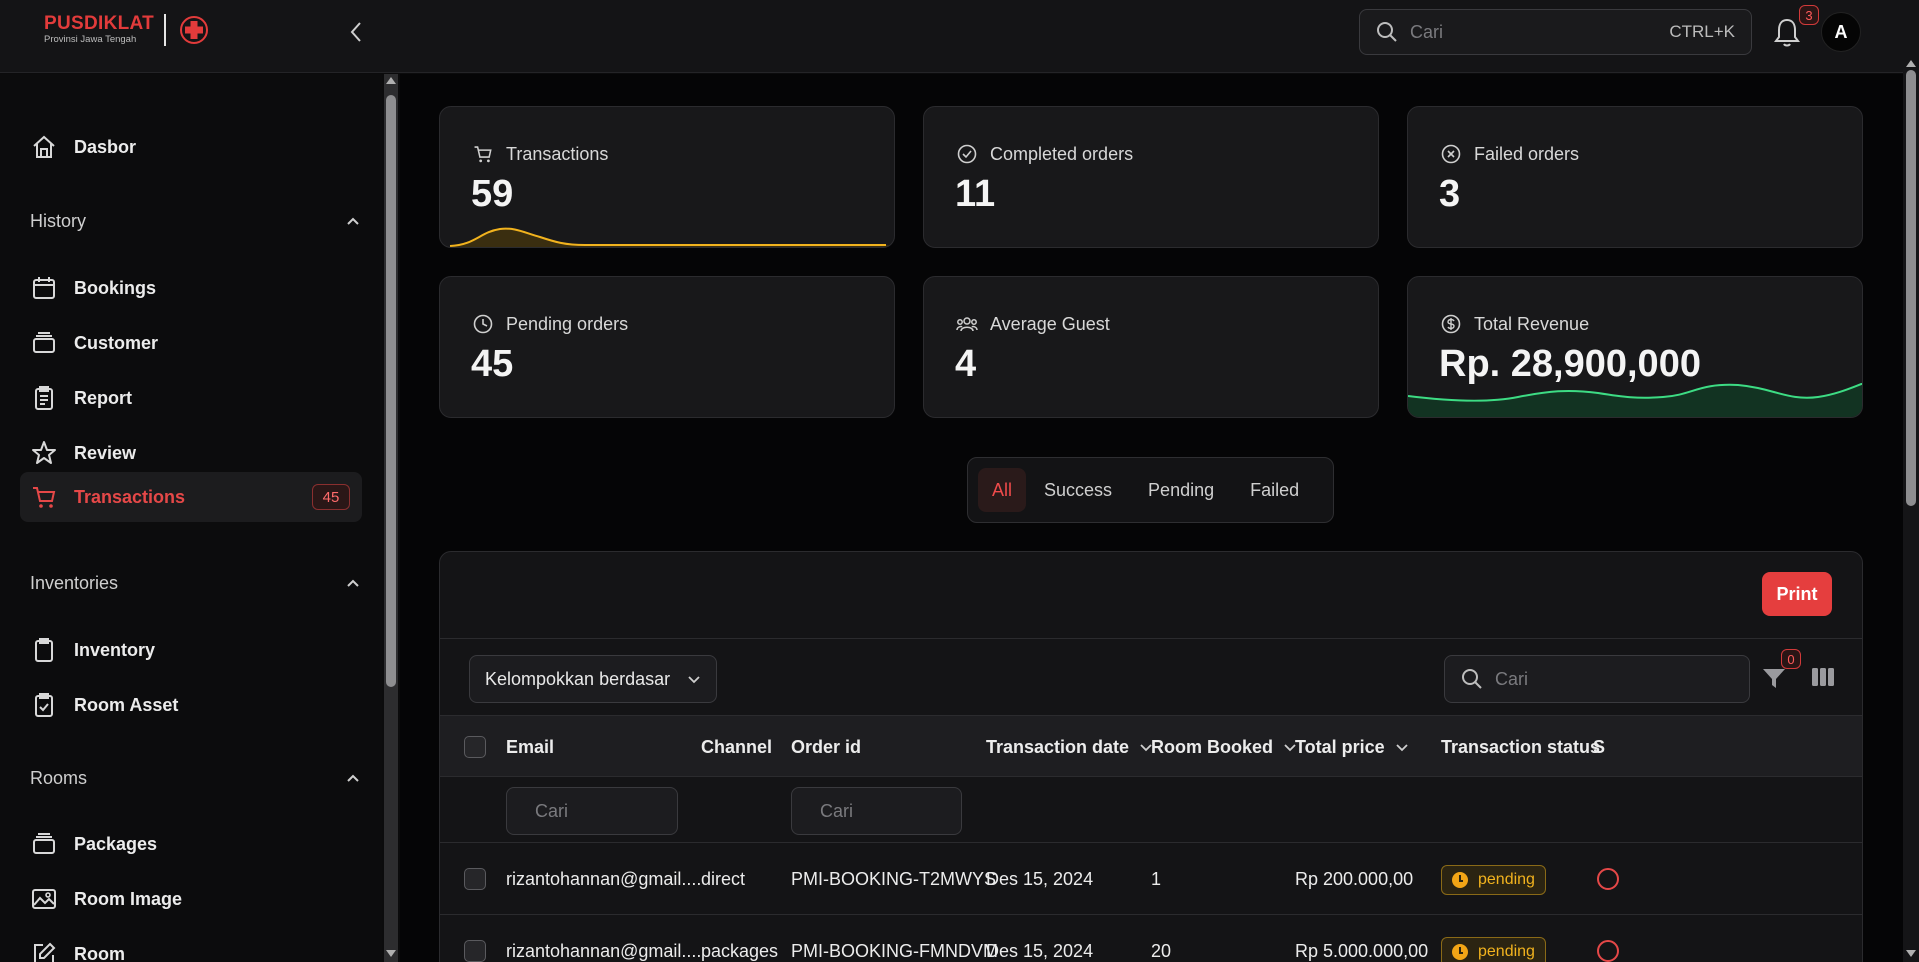  I want to click on edit-icon, so click(44, 951).